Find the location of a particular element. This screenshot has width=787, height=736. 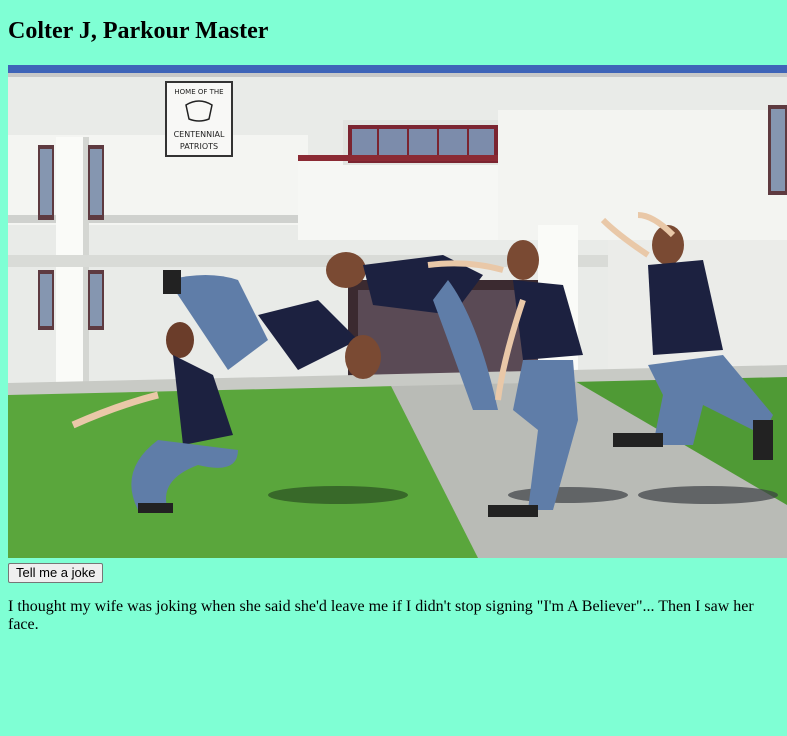

sign-line-2: CENTENNIAL is located at coordinates (199, 134).